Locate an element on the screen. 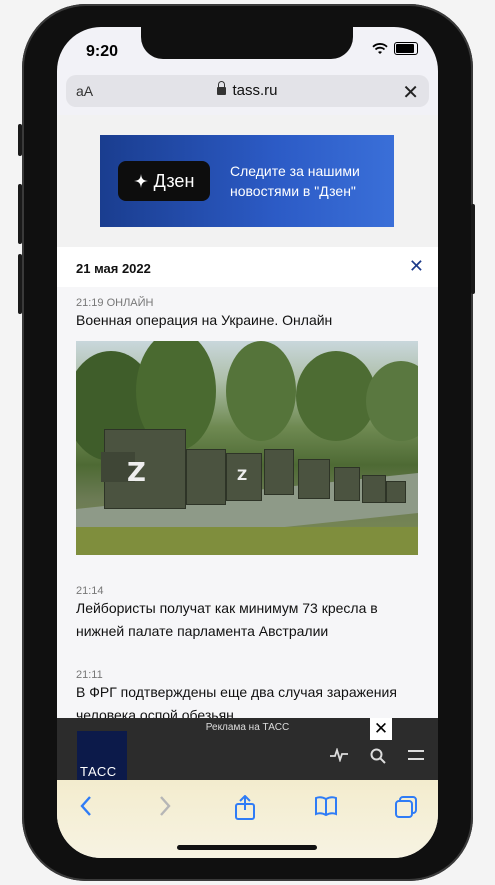  dzen-brand: Дзен is located at coordinates (174, 180).